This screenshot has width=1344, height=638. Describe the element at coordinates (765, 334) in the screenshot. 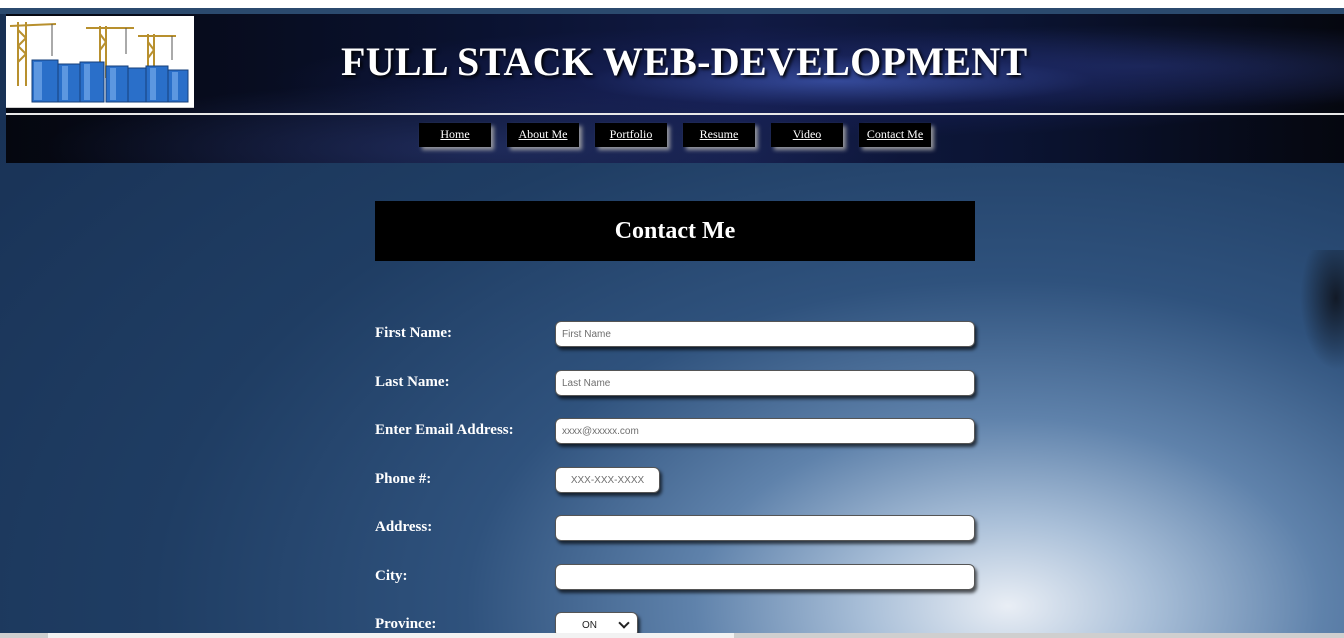

I see `first-name-input` at that location.